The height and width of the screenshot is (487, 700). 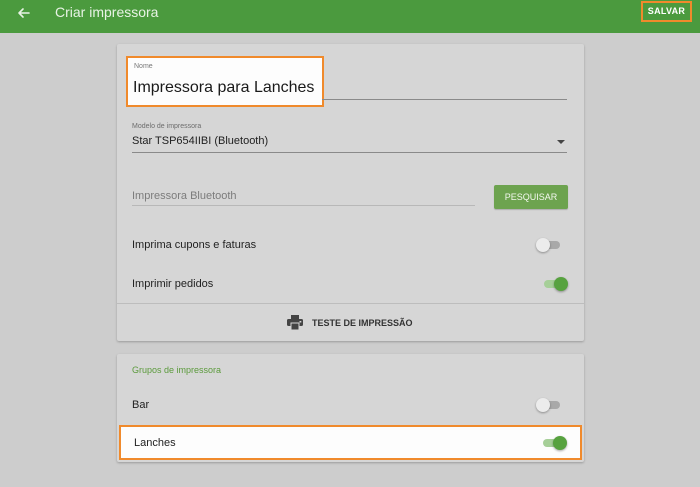 I want to click on test-print-button: TESTE DE IMPRESSÃO, so click(x=350, y=324).